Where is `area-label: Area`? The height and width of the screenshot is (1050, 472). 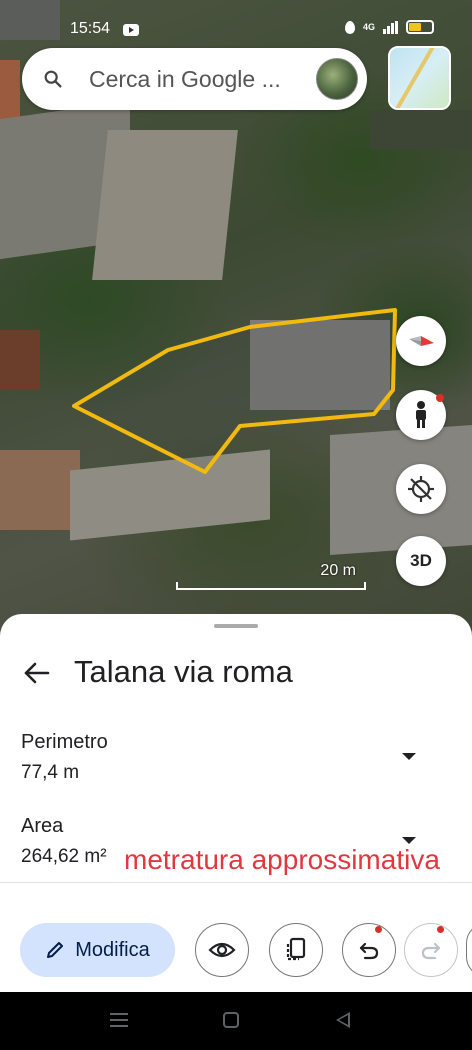 area-label: Area is located at coordinates (42, 826).